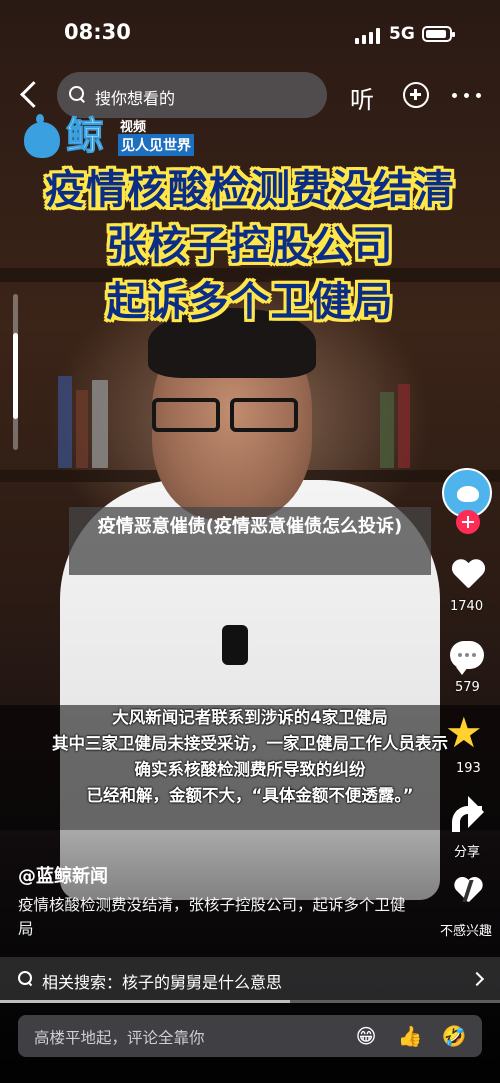 This screenshot has height=1083, width=500. What do you see at coordinates (30, 96) in the screenshot?
I see `back-icon` at bounding box center [30, 96].